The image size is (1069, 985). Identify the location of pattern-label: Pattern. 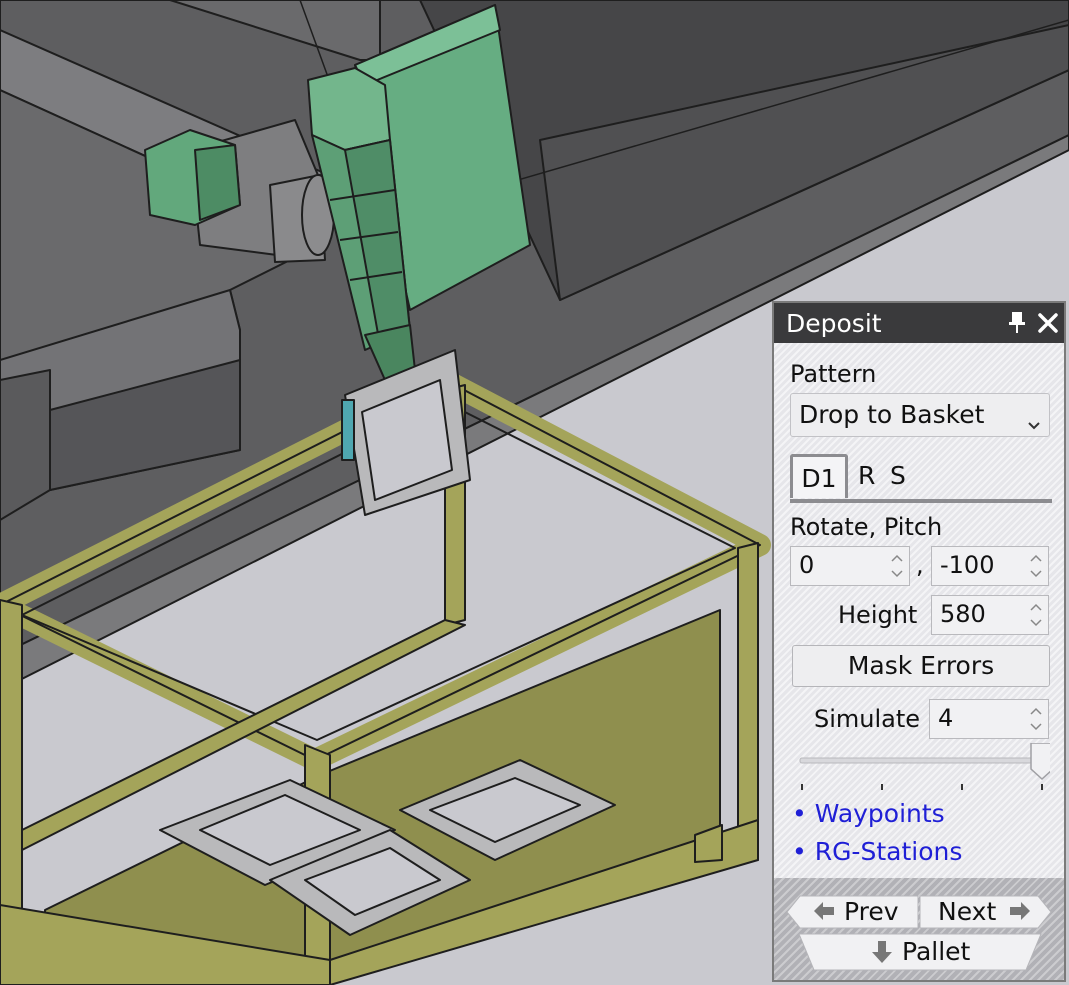
(833, 374).